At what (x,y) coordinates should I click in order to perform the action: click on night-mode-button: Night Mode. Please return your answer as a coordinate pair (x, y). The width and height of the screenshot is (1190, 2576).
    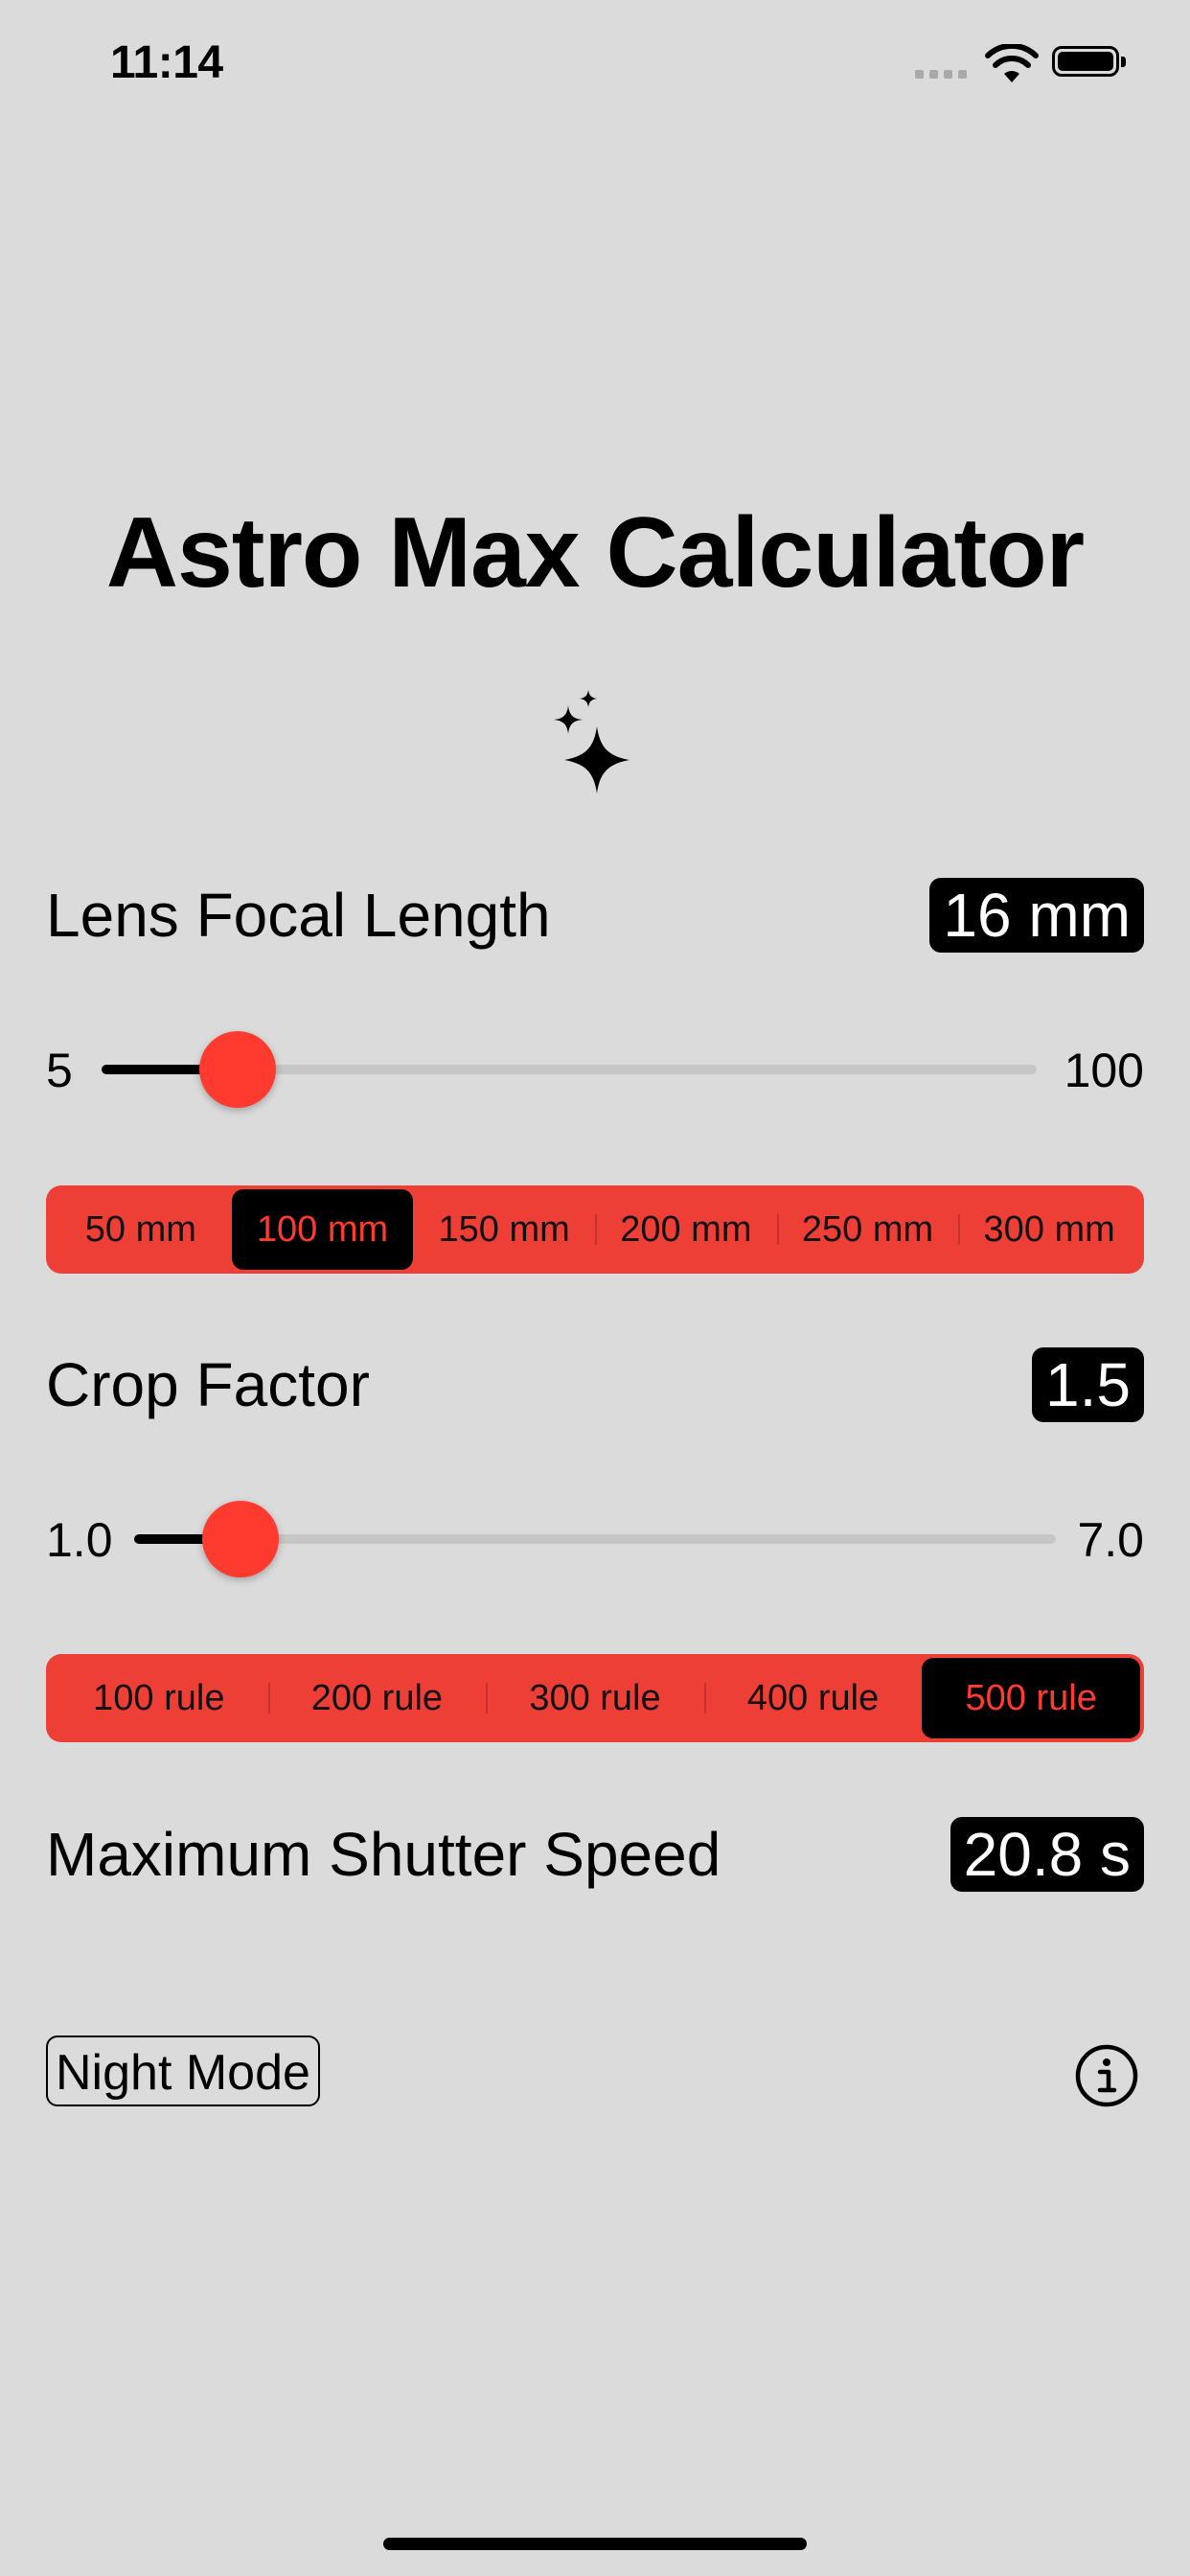
    Looking at the image, I should click on (183, 2071).